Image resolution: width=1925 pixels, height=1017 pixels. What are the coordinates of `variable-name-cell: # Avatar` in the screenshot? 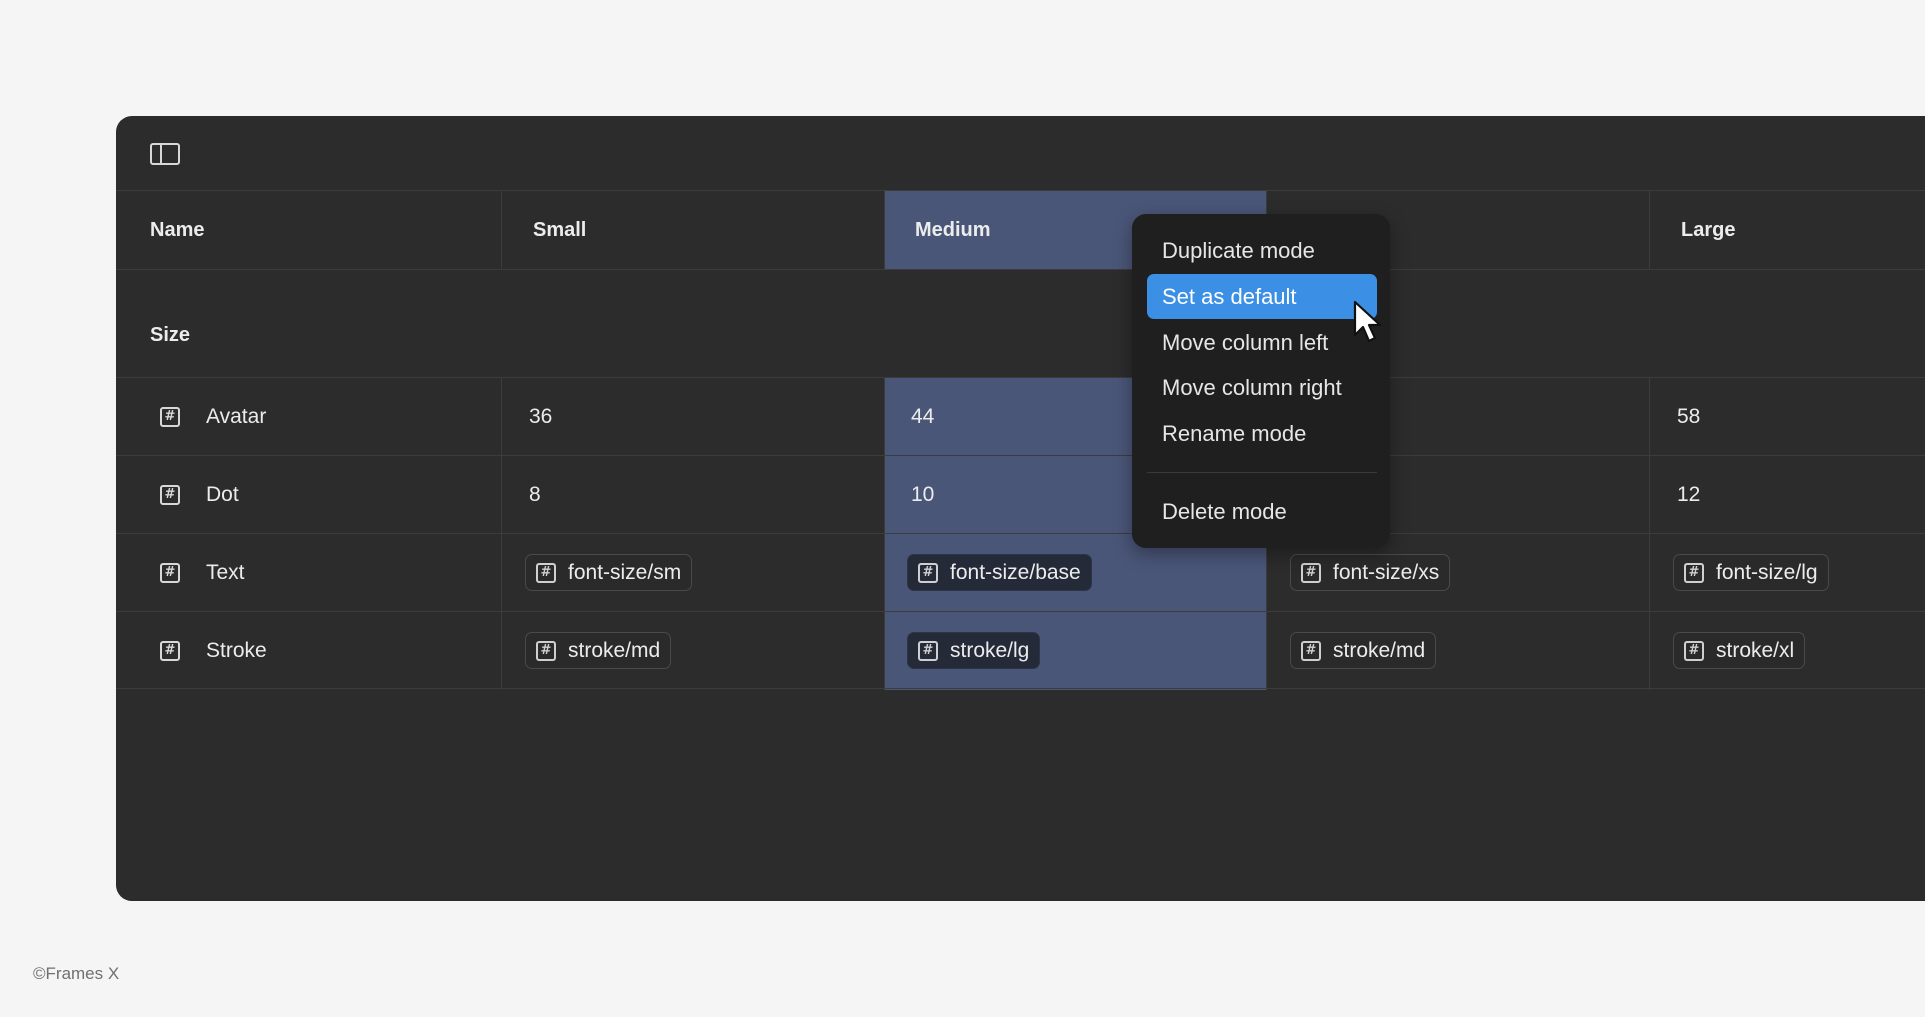 It's located at (213, 416).